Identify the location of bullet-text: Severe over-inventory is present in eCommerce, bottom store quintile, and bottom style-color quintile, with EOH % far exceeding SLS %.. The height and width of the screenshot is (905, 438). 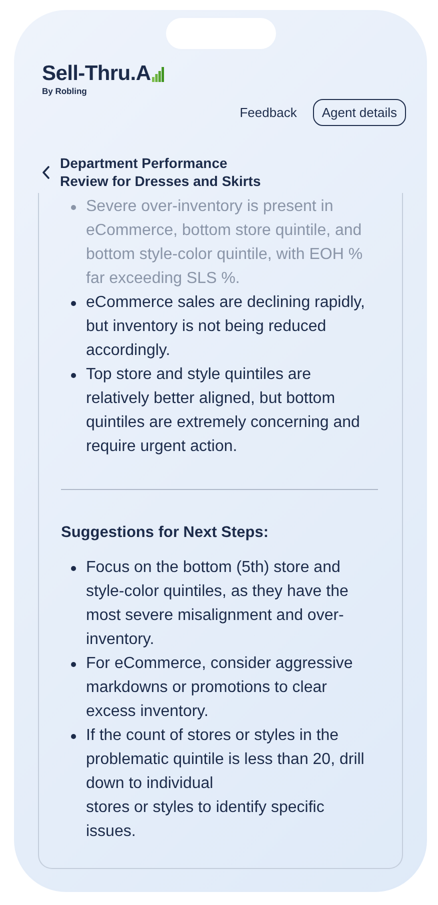
(225, 243).